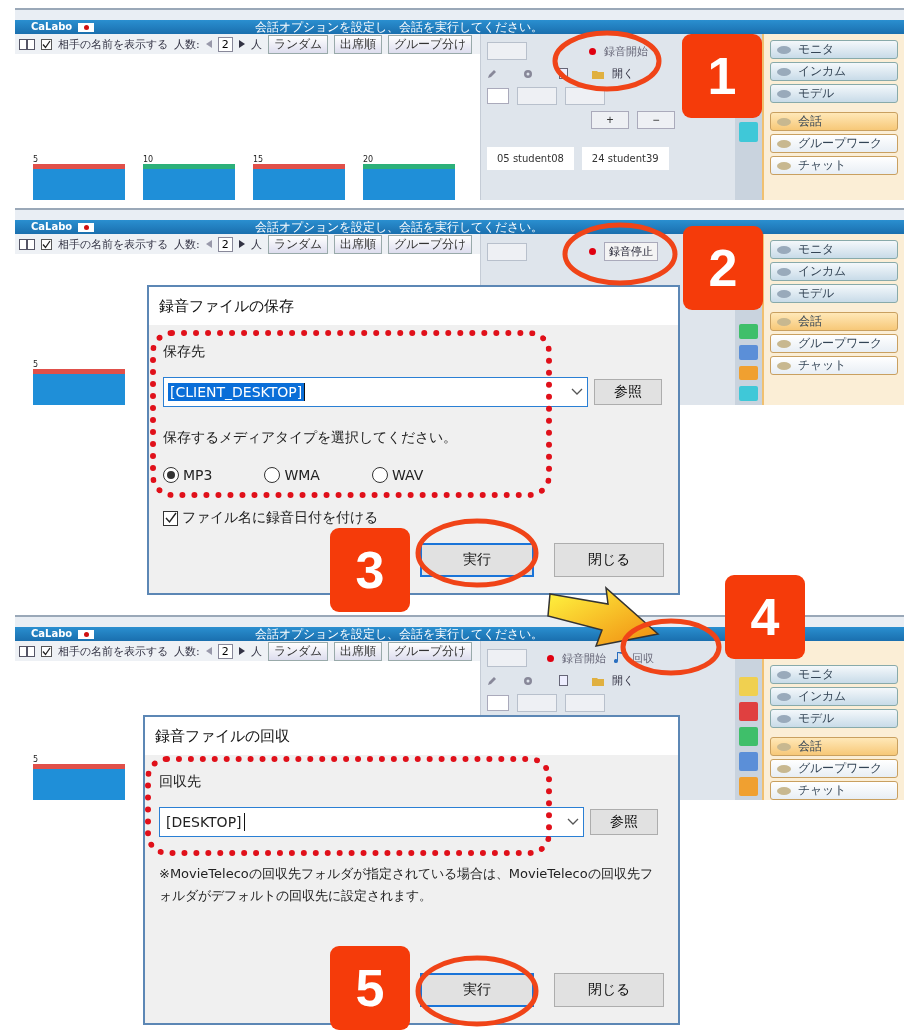  I want to click on radio-option: WAV, so click(397, 475).